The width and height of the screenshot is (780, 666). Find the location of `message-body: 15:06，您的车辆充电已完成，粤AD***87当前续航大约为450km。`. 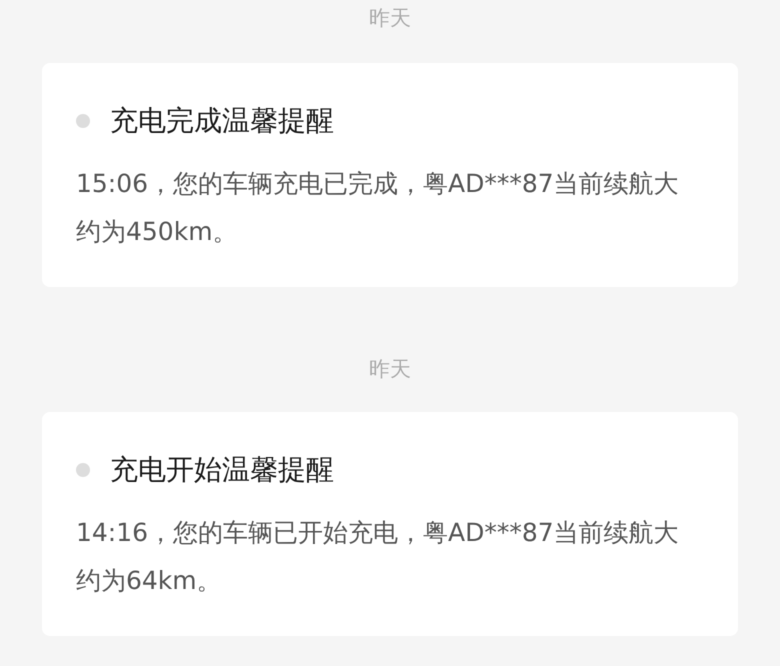

message-body: 15:06，您的车辆充电已完成，粤AD***87当前续航大约为450km。 is located at coordinates (378, 208).